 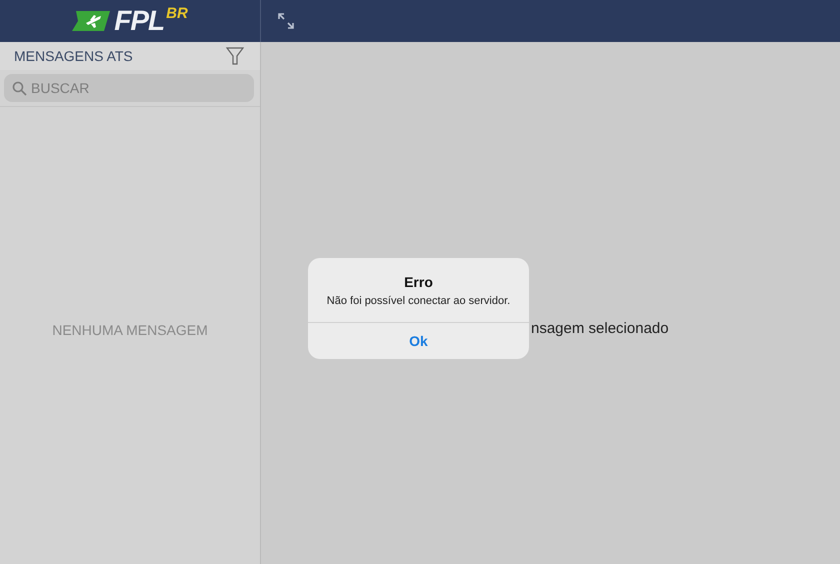 What do you see at coordinates (139, 21) in the screenshot?
I see `logo-text: FPL` at bounding box center [139, 21].